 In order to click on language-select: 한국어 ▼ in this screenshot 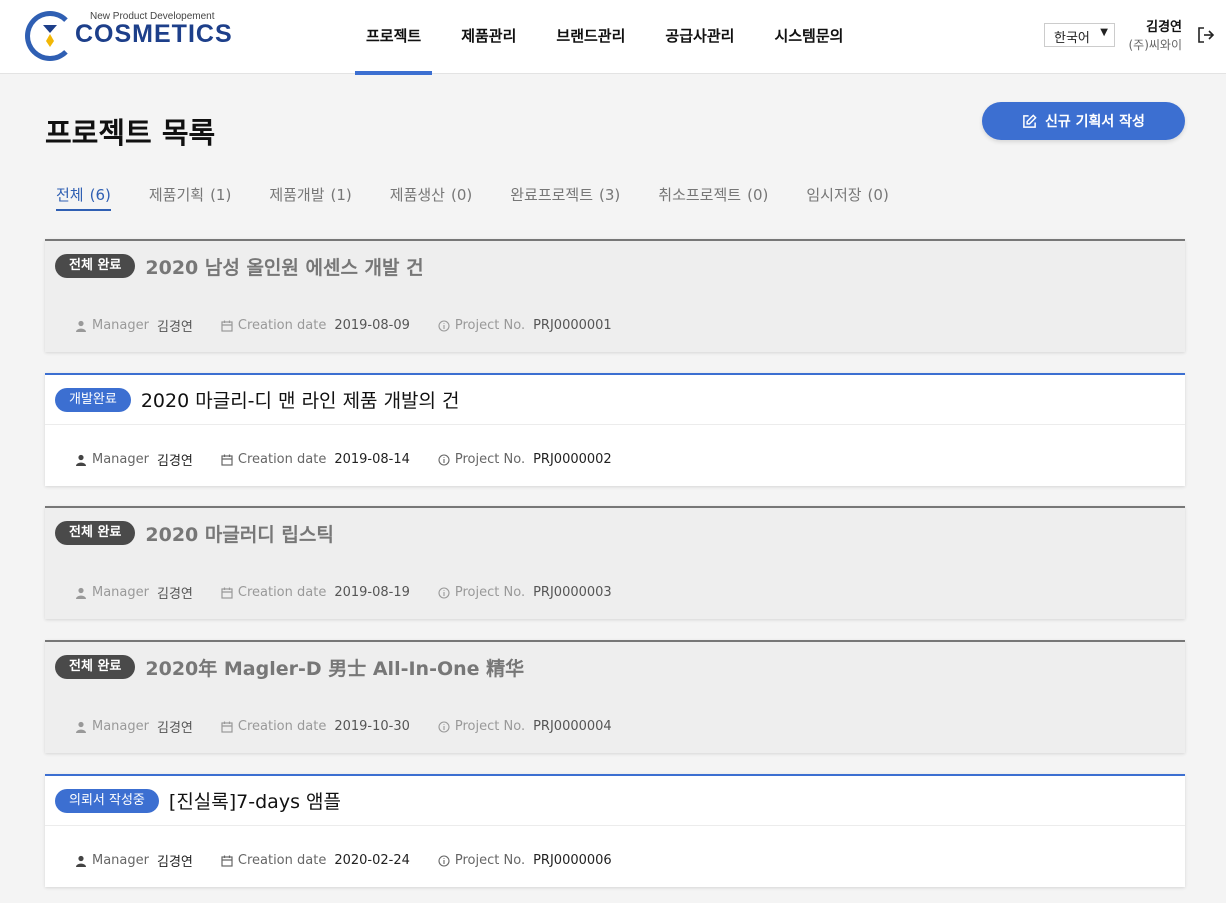, I will do `click(1079, 35)`.